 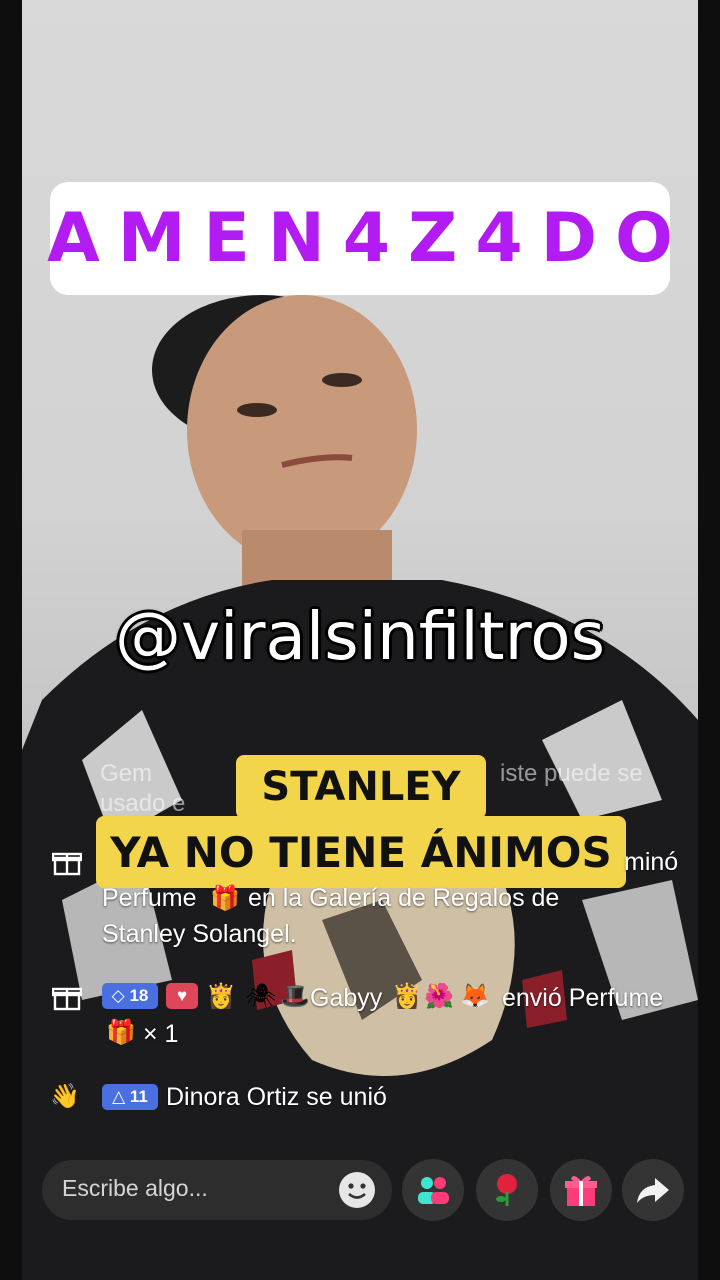 I want to click on rose-gift-icon, so click(x=506, y=1190).